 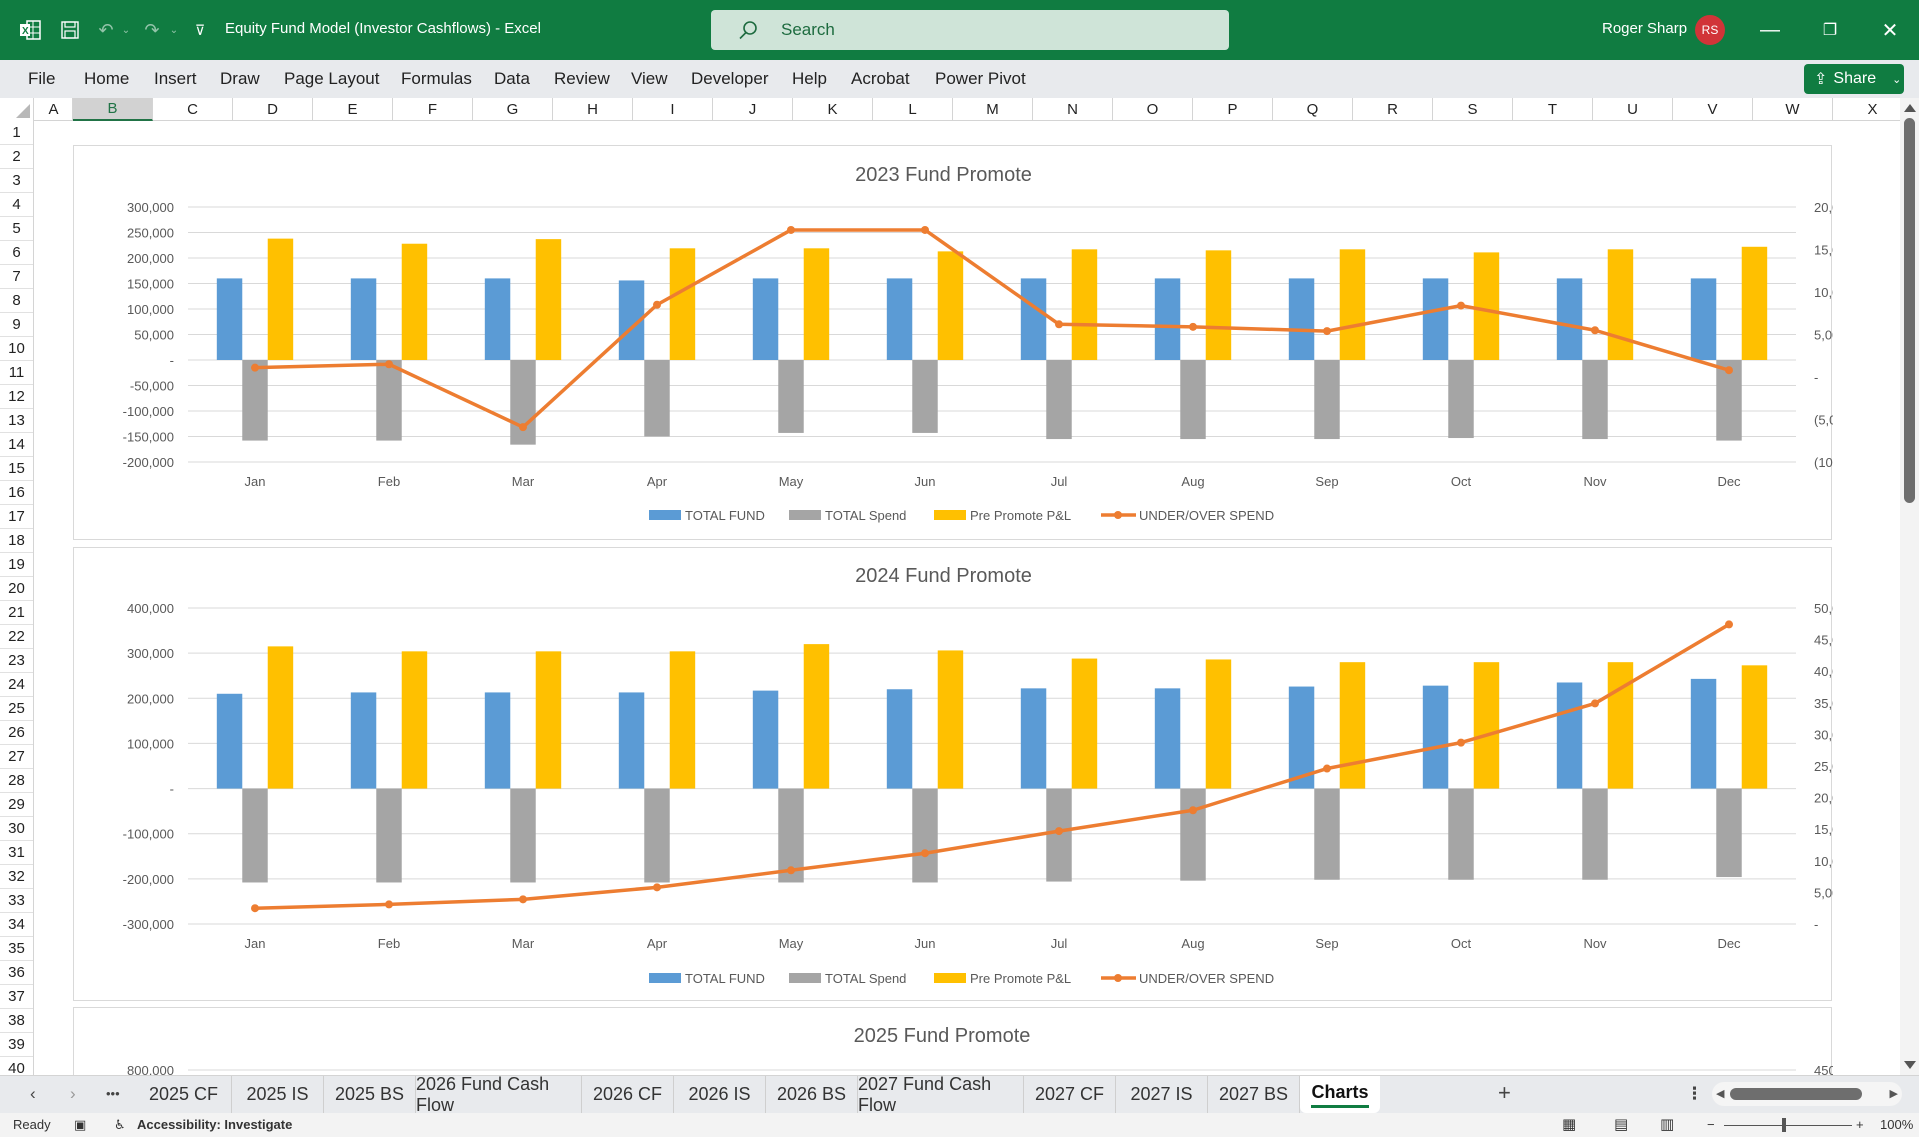 I want to click on row-header-34: 34, so click(x=16, y=925).